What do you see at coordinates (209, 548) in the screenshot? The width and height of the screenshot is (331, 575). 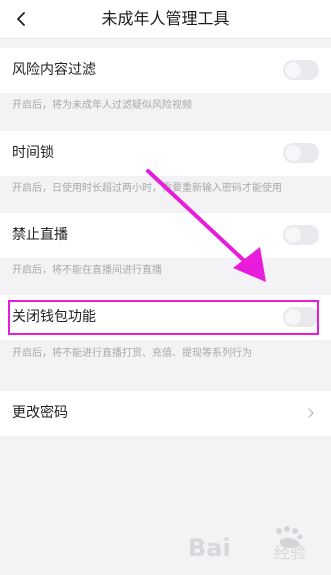 I see `svg-text: Bai` at bounding box center [209, 548].